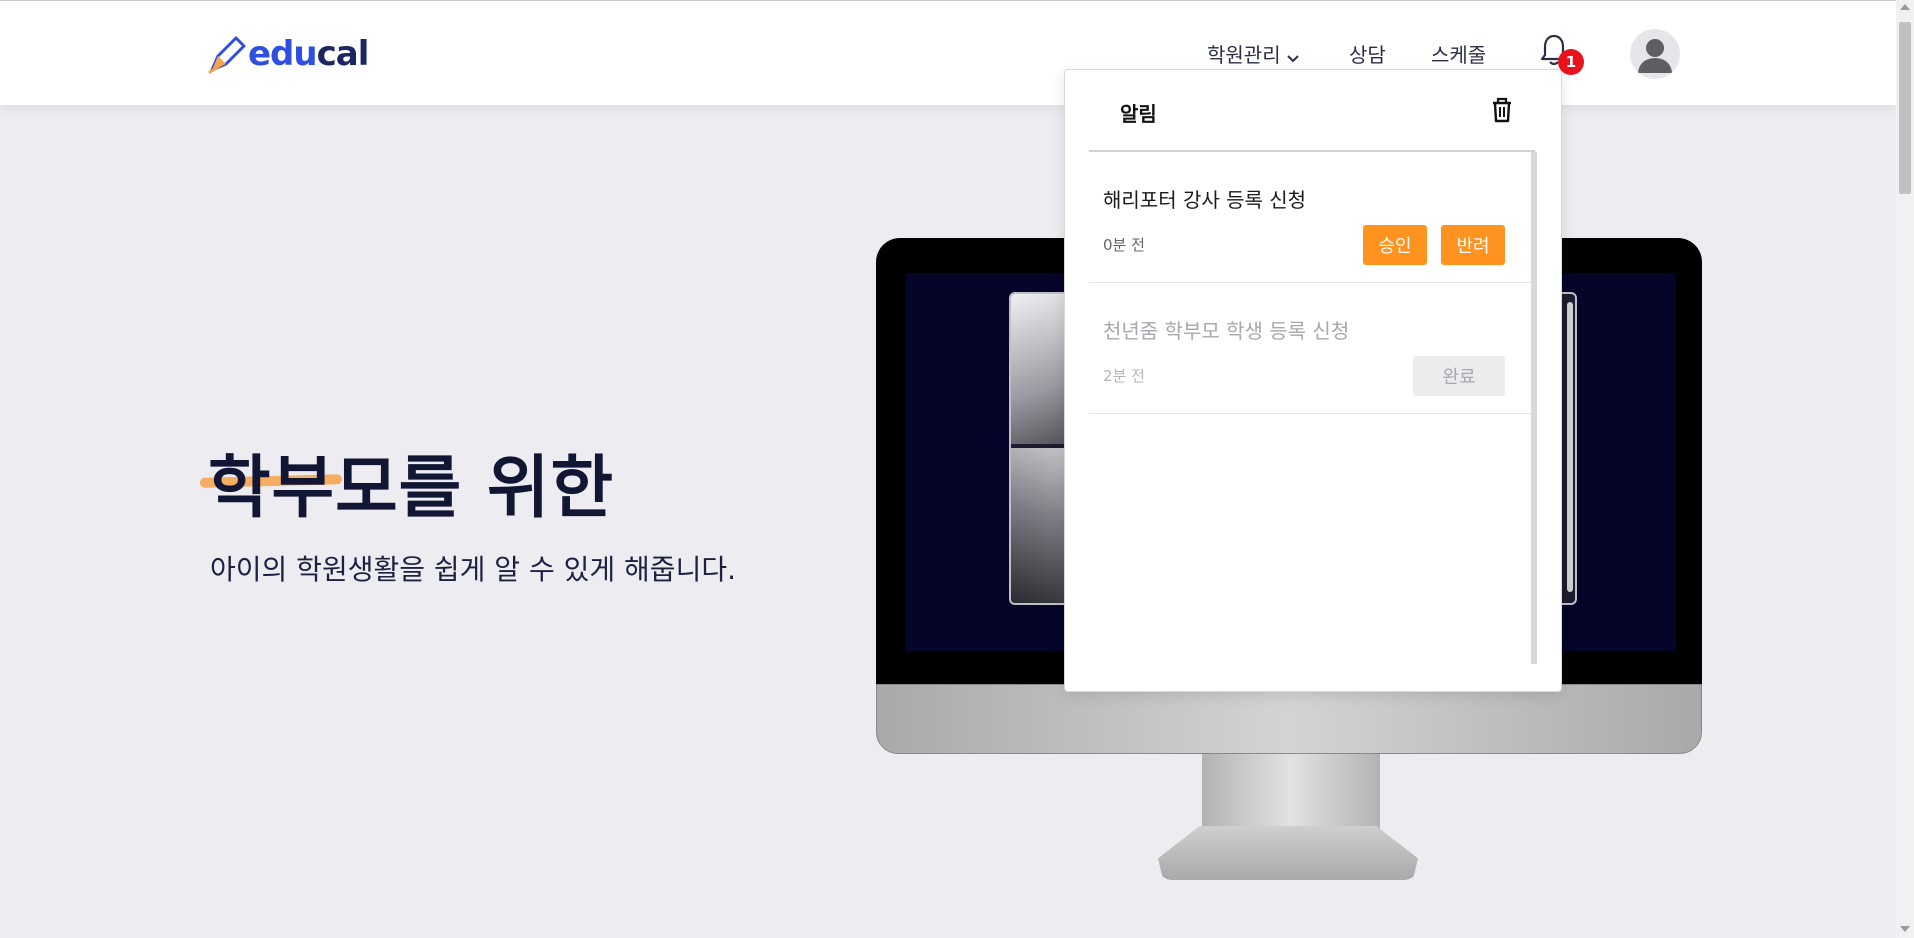 The image size is (1914, 938). I want to click on nav-academy-management: 학원관리, so click(1253, 54).